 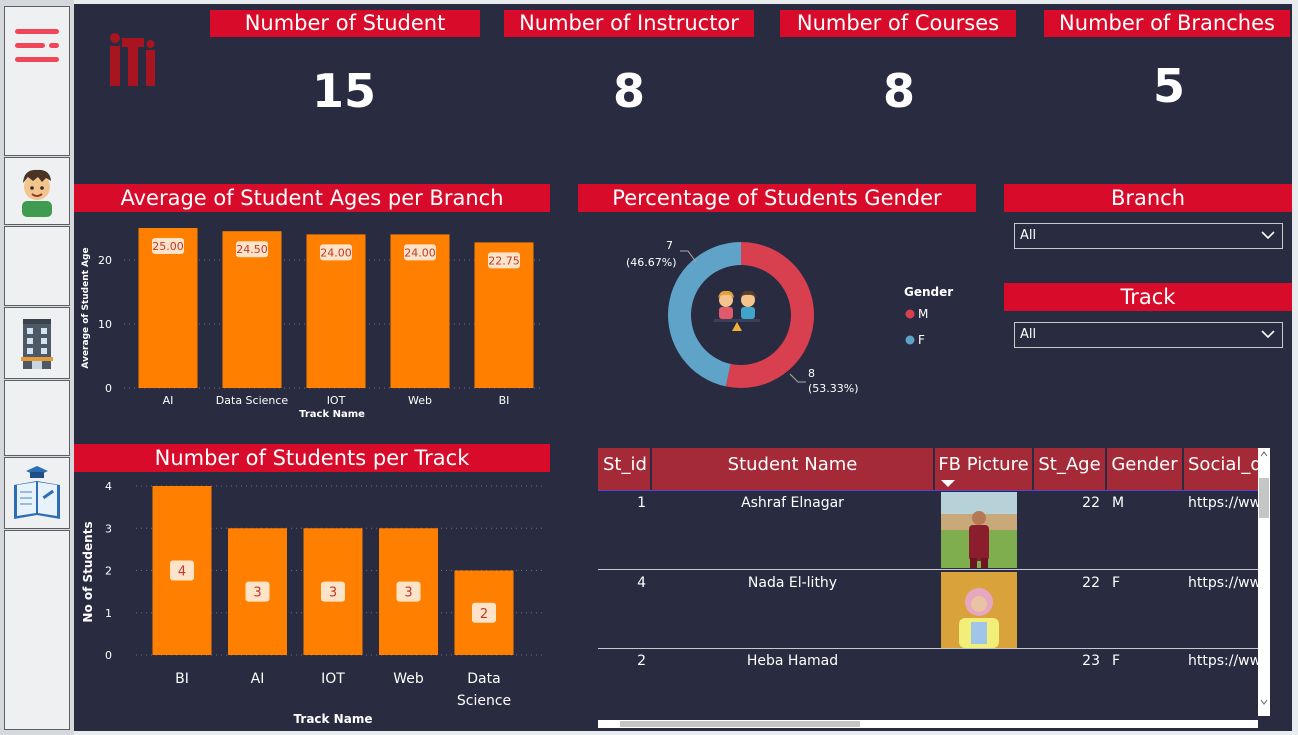 What do you see at coordinates (789, 317) in the screenshot?
I see `gender-donut-chart: 7 (46.67%) 8 (53.33%) Gender M F` at bounding box center [789, 317].